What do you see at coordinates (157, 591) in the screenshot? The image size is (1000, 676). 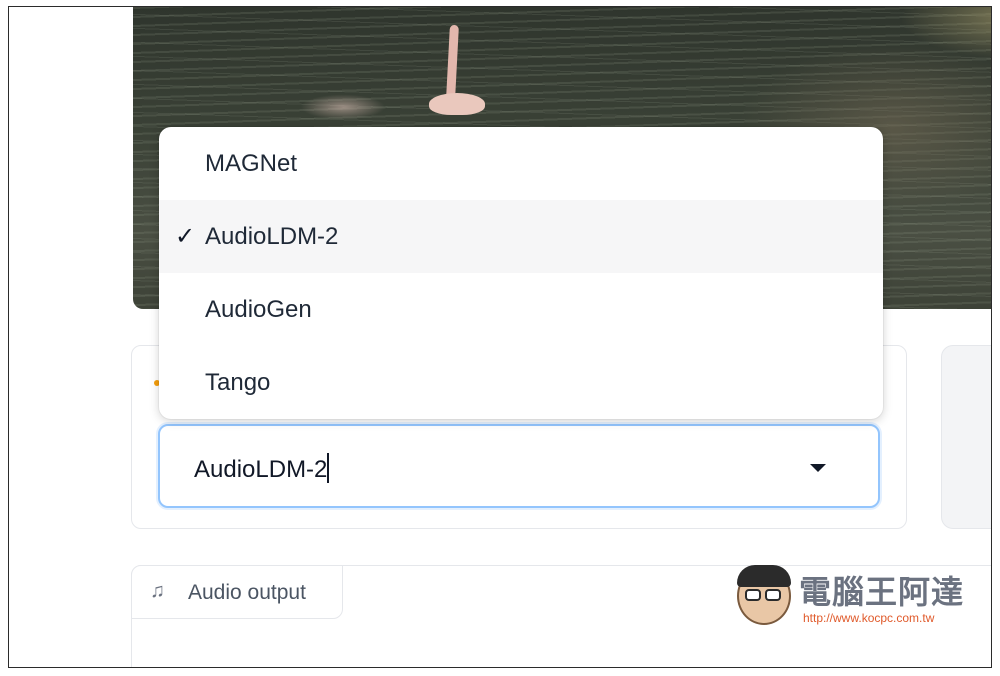 I see `music-note-icon: ♫` at bounding box center [157, 591].